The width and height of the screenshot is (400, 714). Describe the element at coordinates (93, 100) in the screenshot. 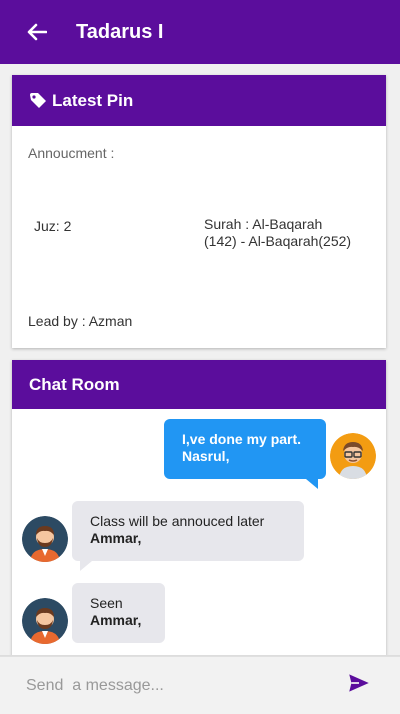

I see `latest-pin-title: Latest Pin` at that location.